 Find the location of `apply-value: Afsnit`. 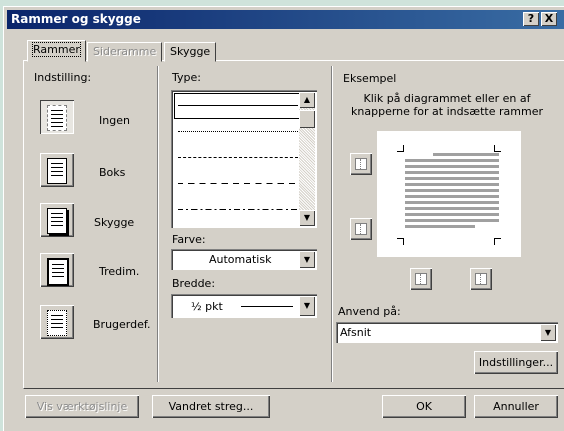

apply-value: Afsnit is located at coordinates (356, 332).